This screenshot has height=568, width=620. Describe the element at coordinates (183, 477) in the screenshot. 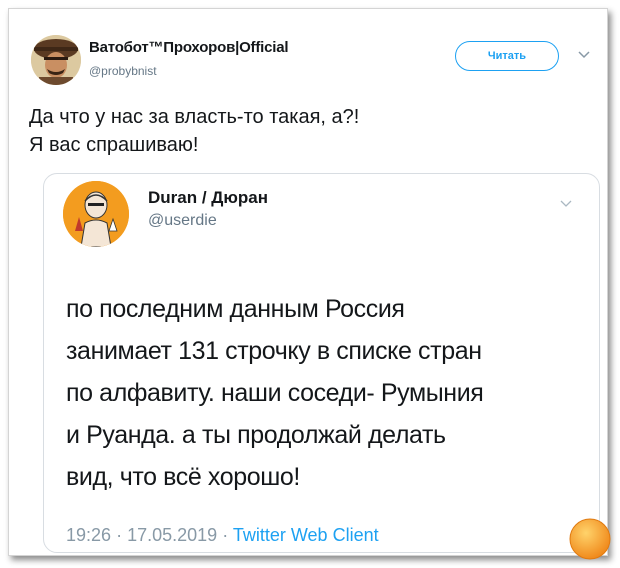

I see `quoted-line: вид, что всё хорошо!` at that location.